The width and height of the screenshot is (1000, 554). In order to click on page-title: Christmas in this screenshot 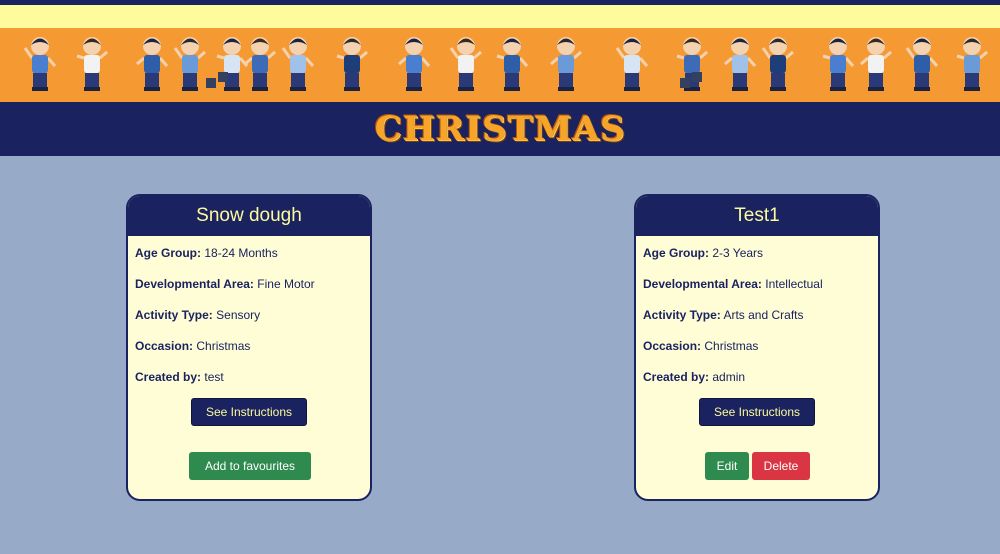, I will do `click(500, 129)`.